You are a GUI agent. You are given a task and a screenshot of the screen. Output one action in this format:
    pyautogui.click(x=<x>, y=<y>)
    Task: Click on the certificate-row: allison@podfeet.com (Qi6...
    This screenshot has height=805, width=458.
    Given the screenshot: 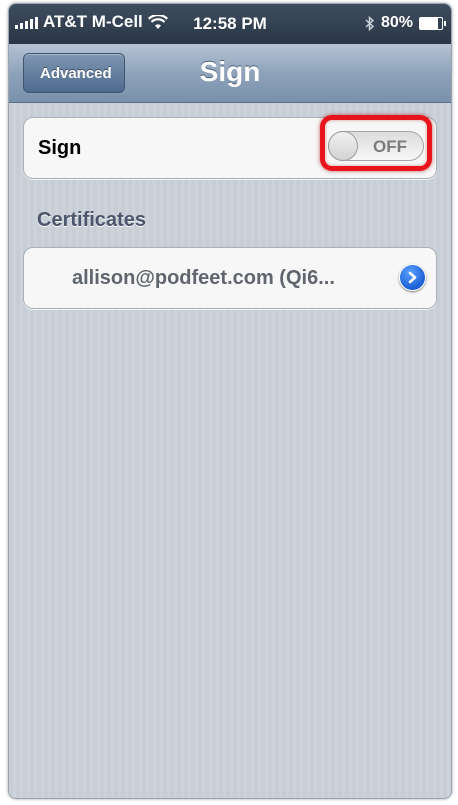 What is the action you would take?
    pyautogui.click(x=230, y=278)
    